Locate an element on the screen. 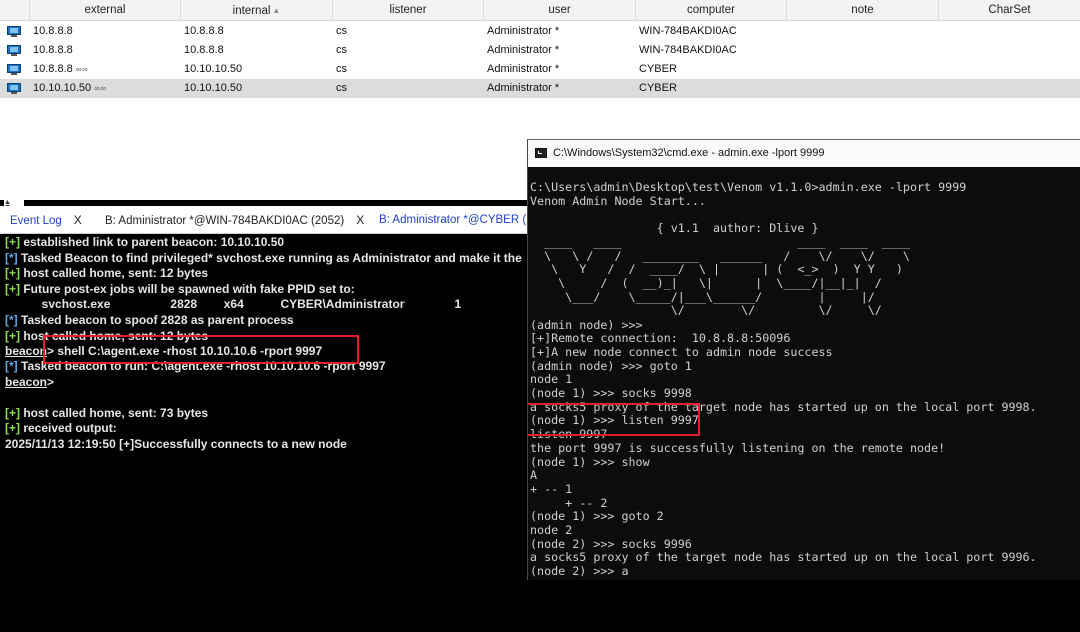  cmd-line: (node 1) >>> socks 9998 is located at coordinates (611, 393).